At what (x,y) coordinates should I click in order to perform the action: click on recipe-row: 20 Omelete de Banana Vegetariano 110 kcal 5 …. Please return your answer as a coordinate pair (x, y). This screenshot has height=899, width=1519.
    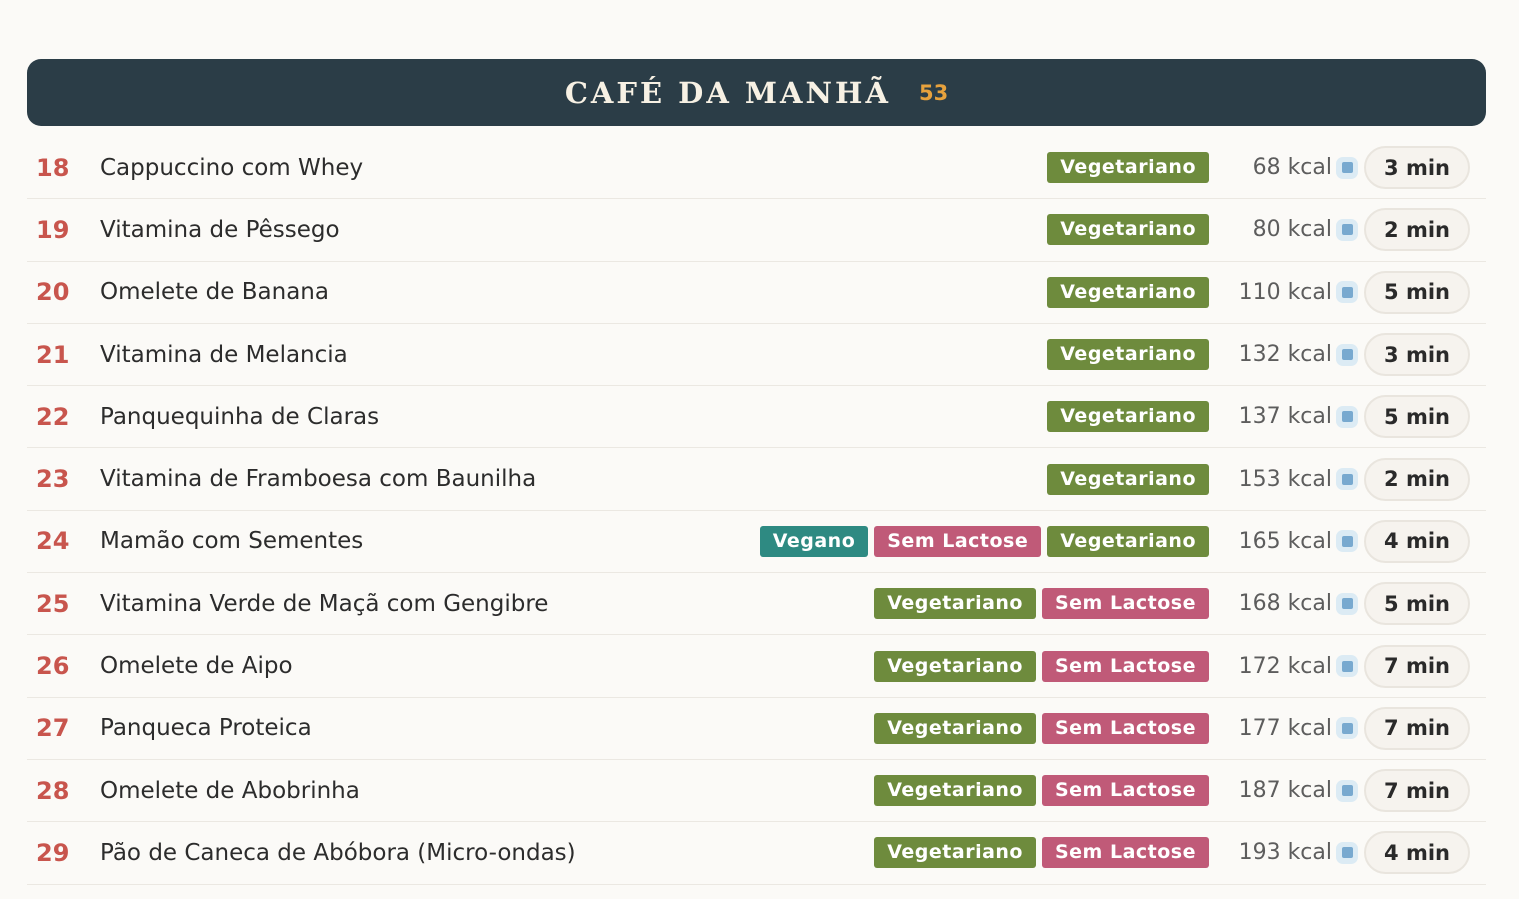
    Looking at the image, I should click on (756, 293).